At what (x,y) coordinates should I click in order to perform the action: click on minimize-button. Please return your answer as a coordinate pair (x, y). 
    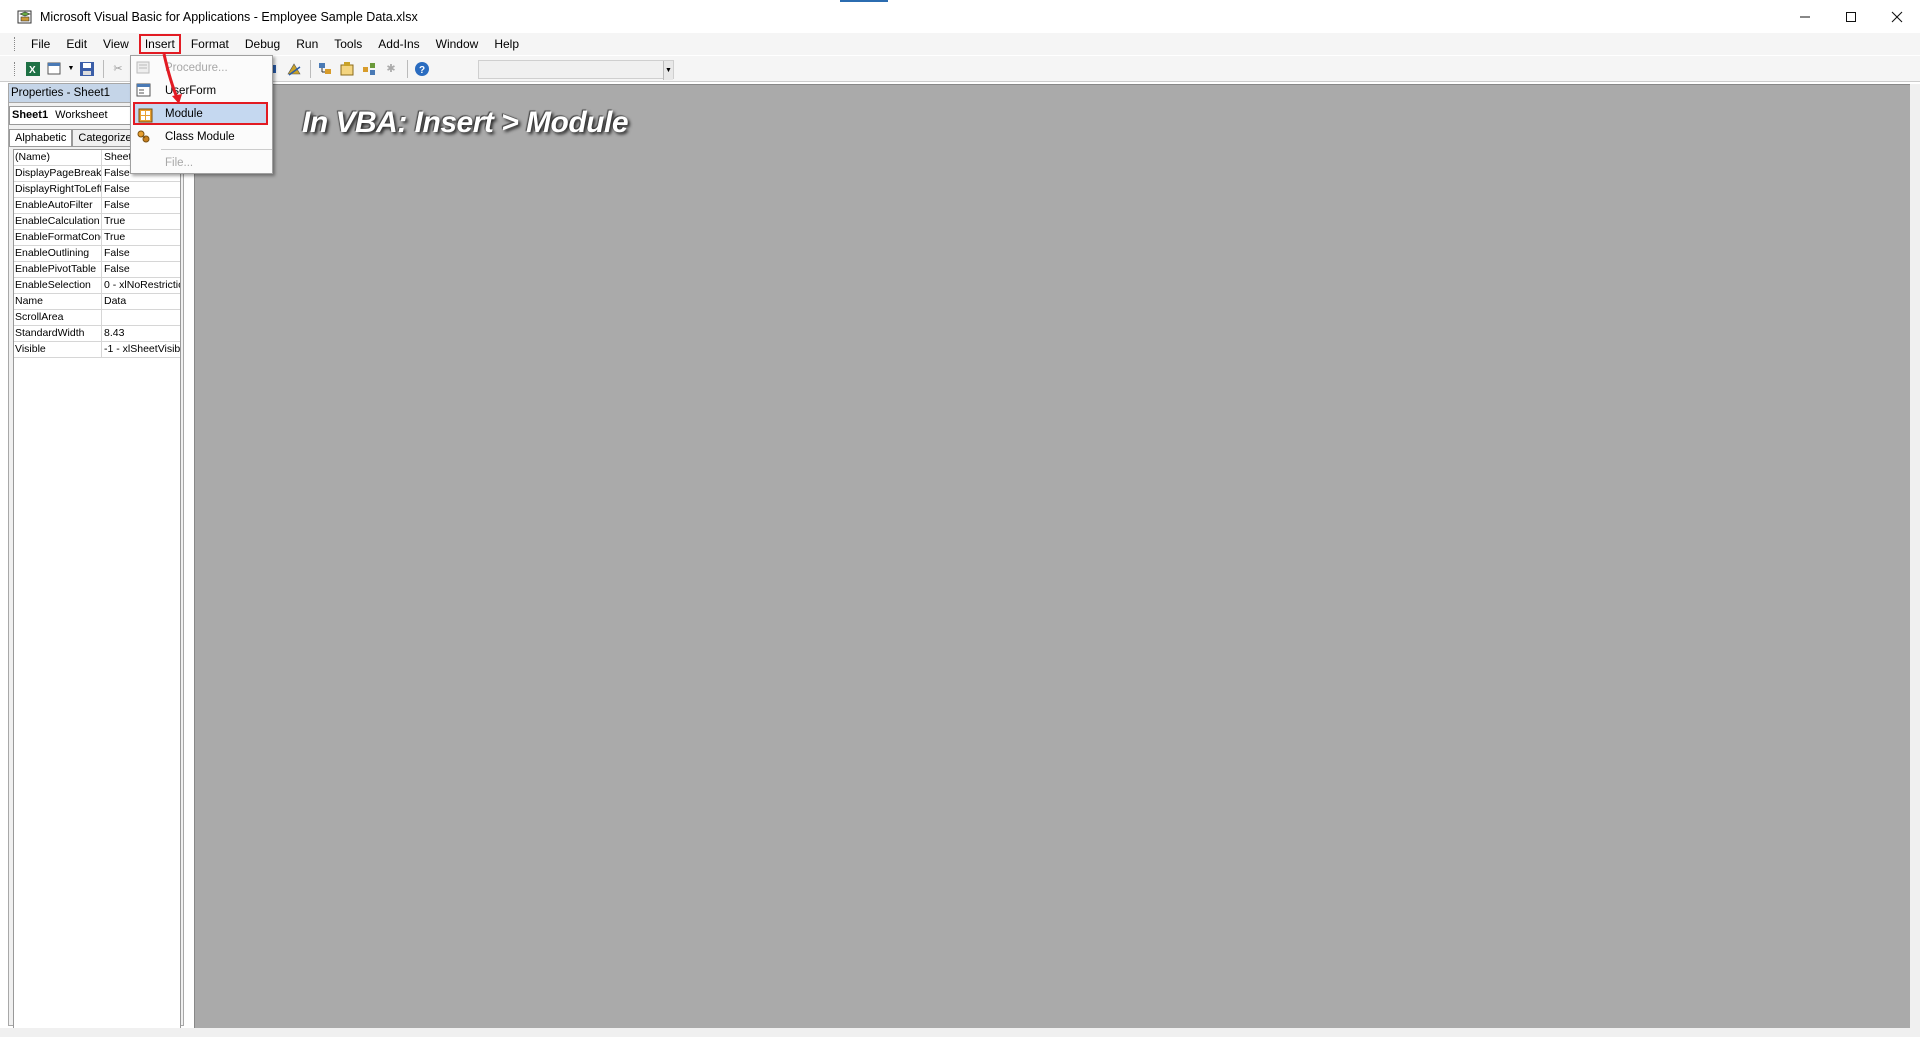
    Looking at the image, I should click on (1805, 16).